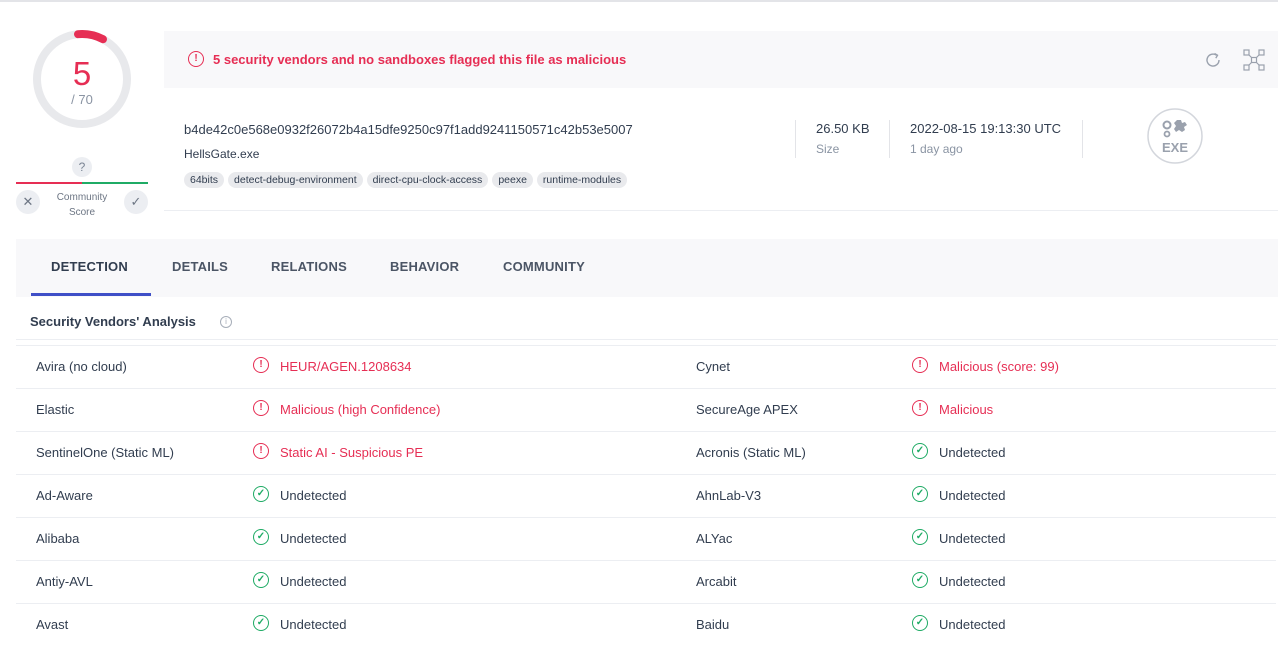 The height and width of the screenshot is (646, 1278). What do you see at coordinates (751, 452) in the screenshot?
I see `vendor-name: Acronis (Static ML)` at bounding box center [751, 452].